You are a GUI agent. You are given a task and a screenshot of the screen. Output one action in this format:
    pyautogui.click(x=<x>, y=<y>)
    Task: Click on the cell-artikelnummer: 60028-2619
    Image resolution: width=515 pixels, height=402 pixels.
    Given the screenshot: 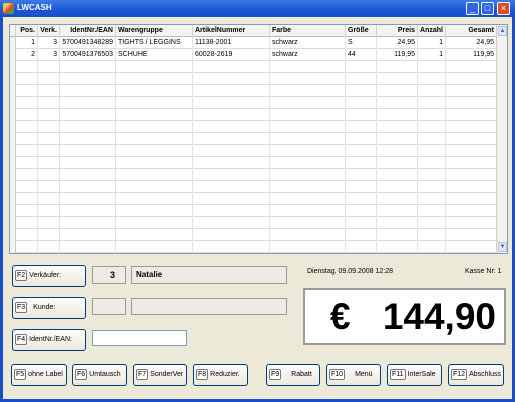 What is the action you would take?
    pyautogui.click(x=231, y=55)
    